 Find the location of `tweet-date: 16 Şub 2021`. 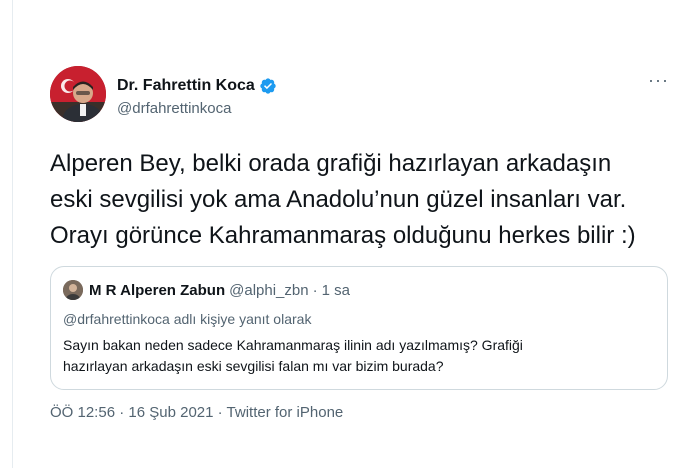

tweet-date: 16 Şub 2021 is located at coordinates (170, 412).